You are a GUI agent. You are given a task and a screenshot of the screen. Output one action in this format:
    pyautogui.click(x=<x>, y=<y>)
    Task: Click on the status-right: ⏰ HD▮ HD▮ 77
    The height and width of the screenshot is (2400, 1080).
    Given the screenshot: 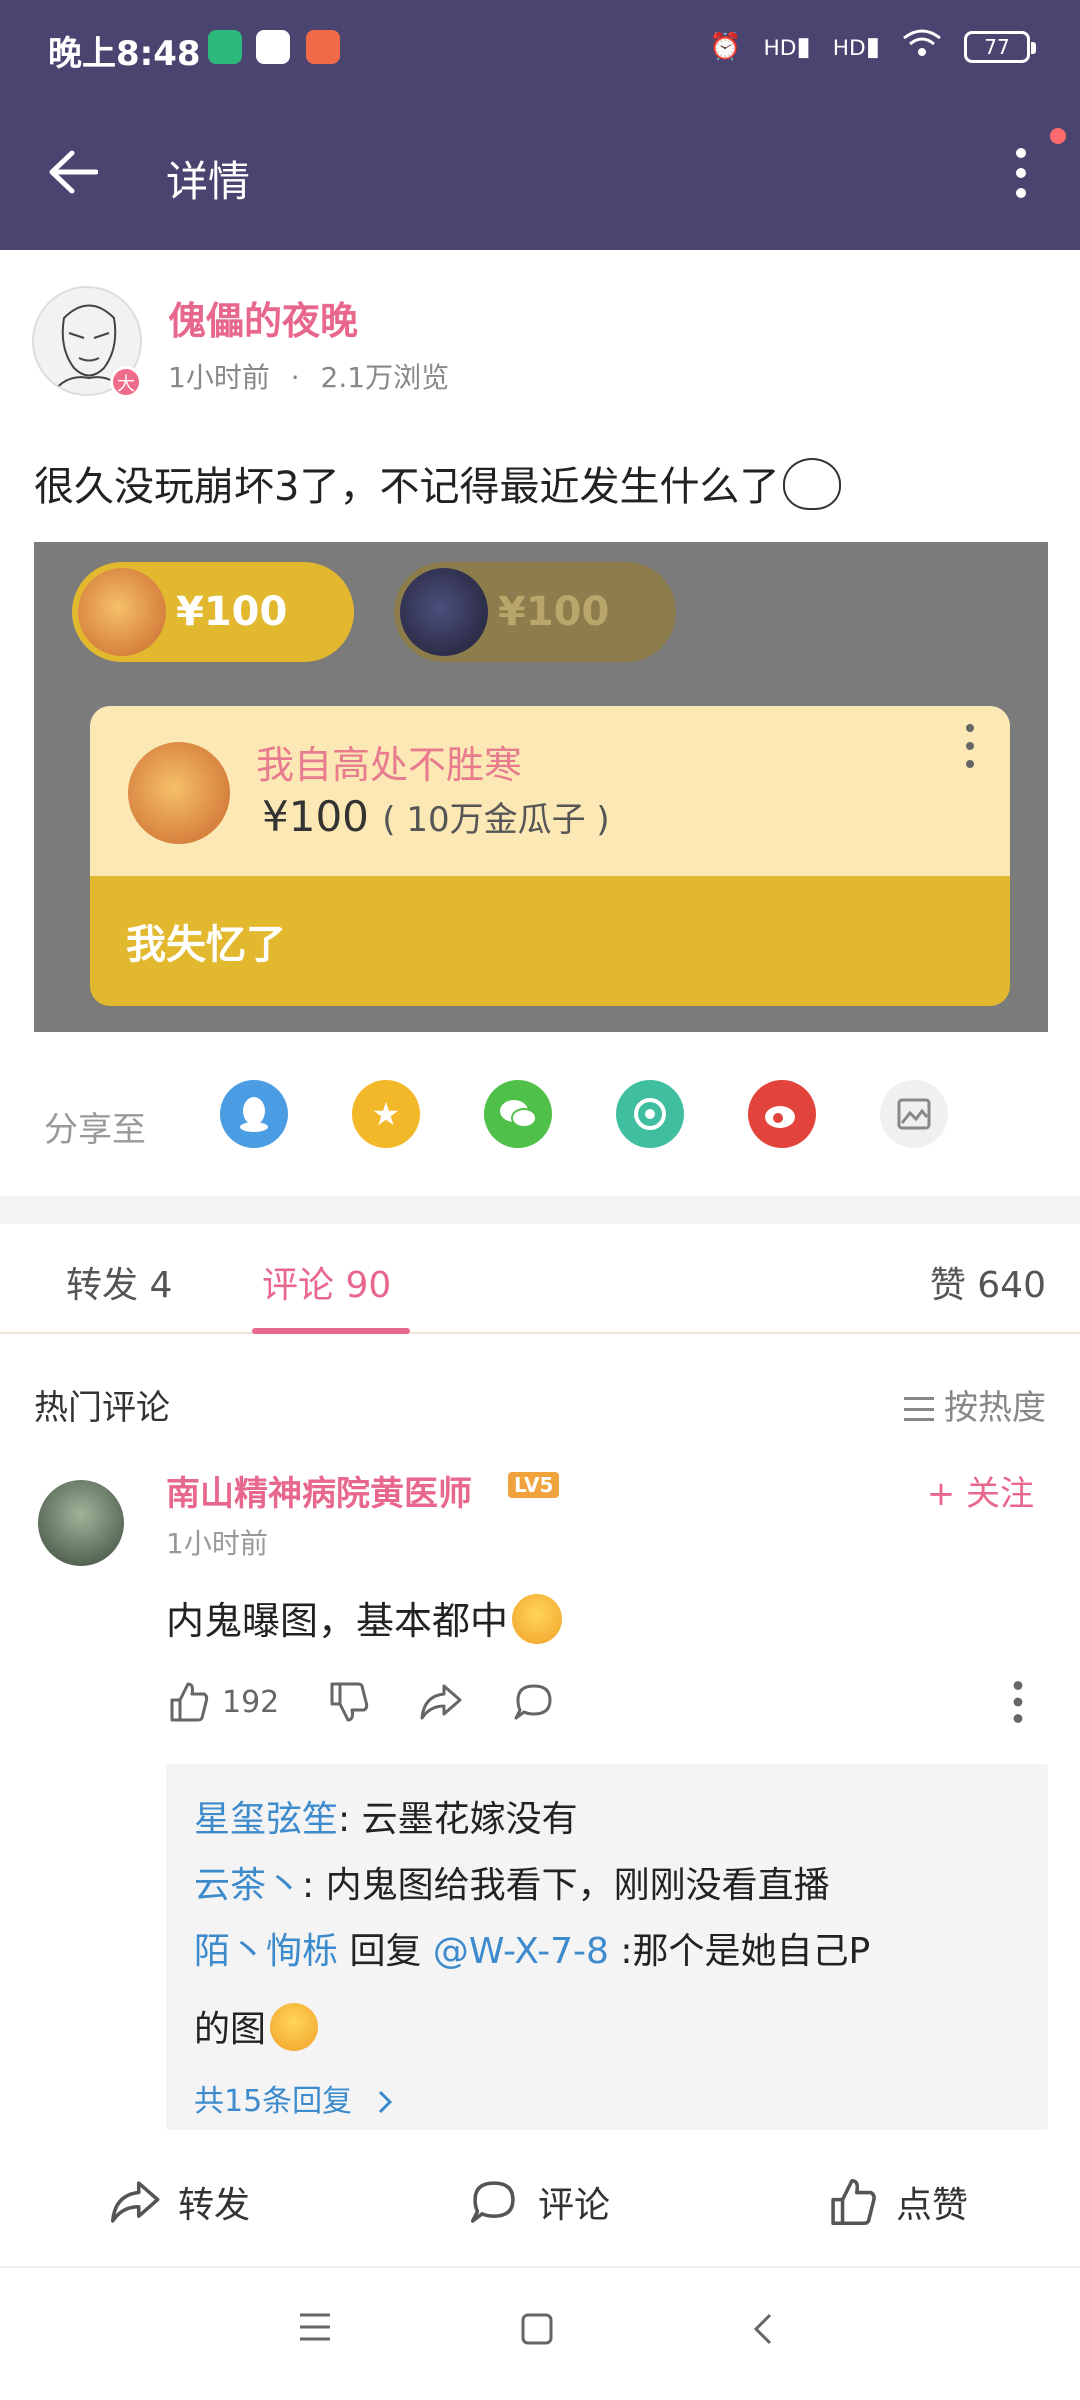 What is the action you would take?
    pyautogui.click(x=872, y=46)
    